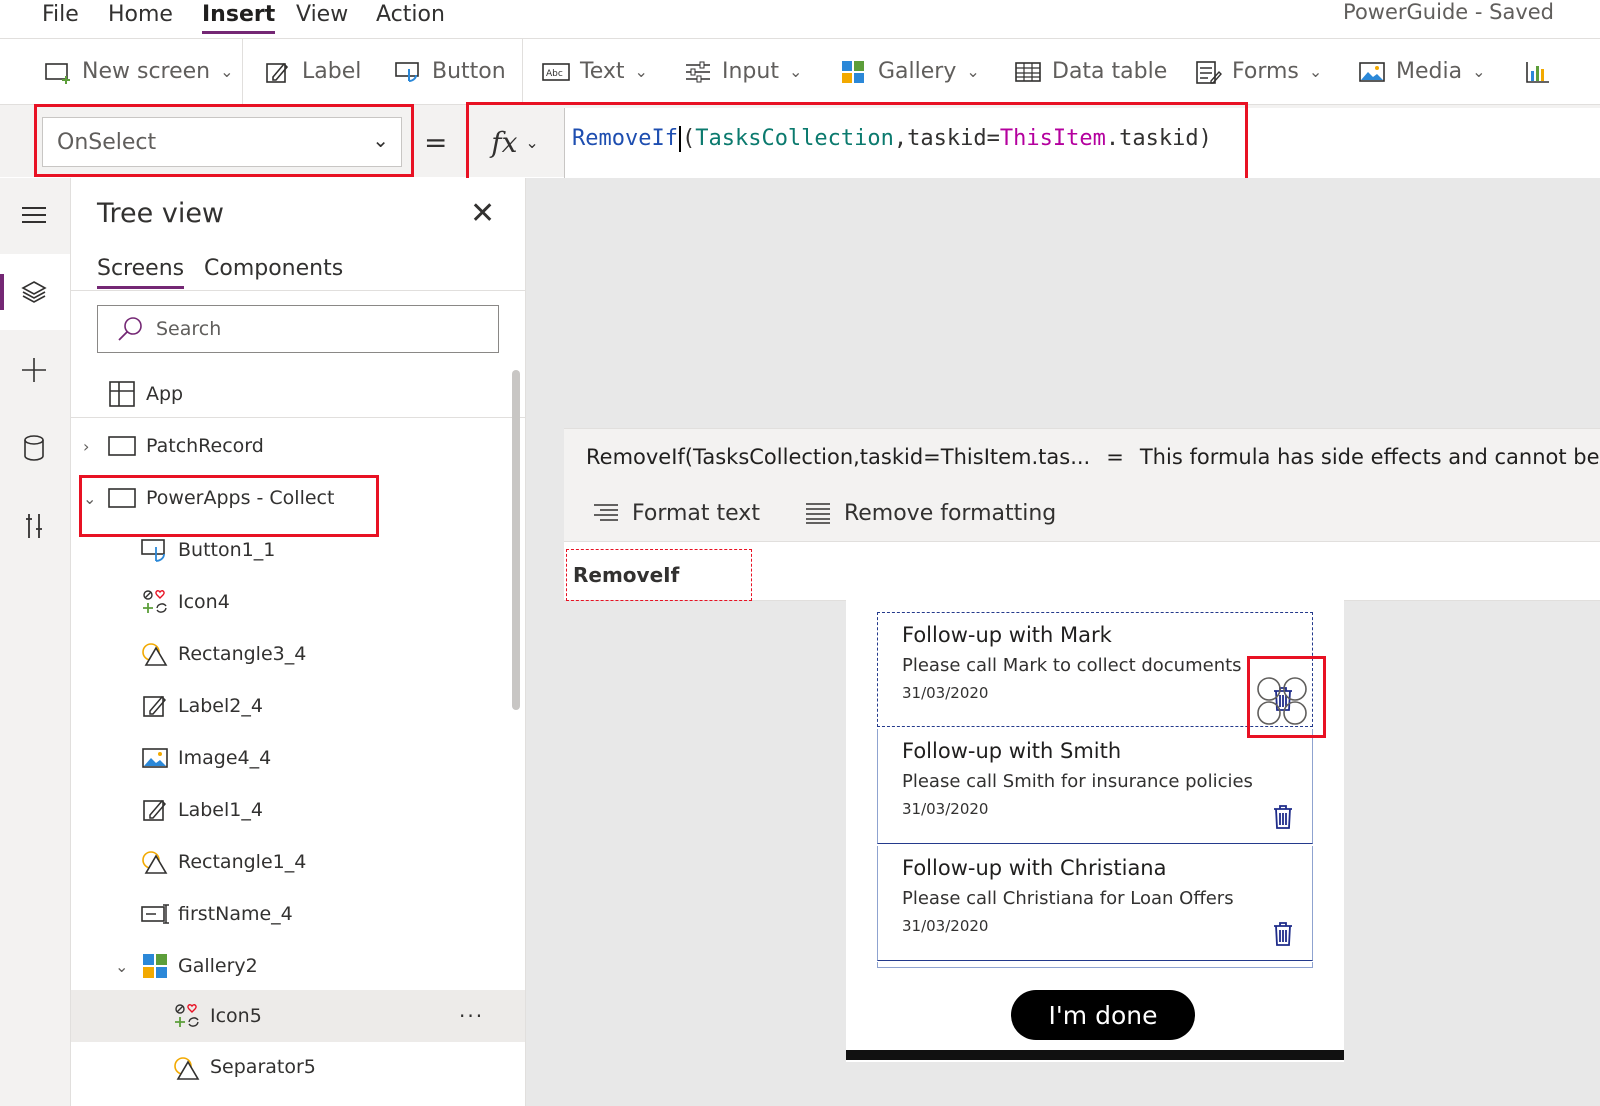 The width and height of the screenshot is (1600, 1106). I want to click on new-screen-button: New screen ⌄, so click(139, 71).